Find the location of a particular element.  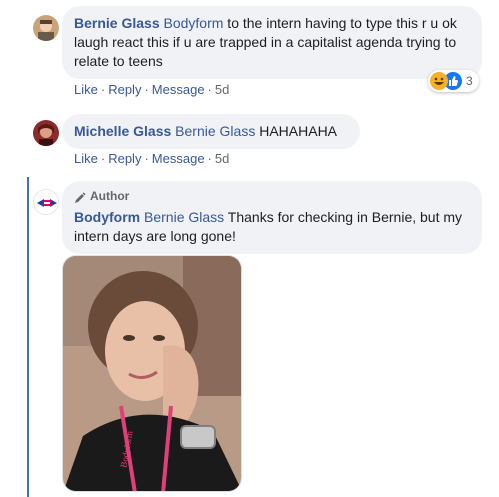

author-badge: Author is located at coordinates (272, 196).